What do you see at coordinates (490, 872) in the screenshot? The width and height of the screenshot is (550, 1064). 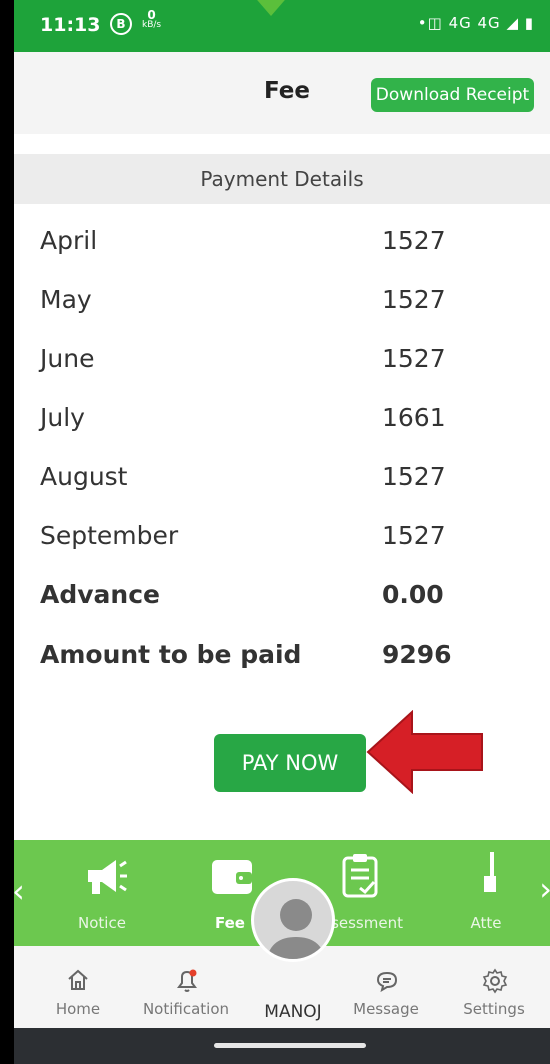 I see `attendance-icon` at bounding box center [490, 872].